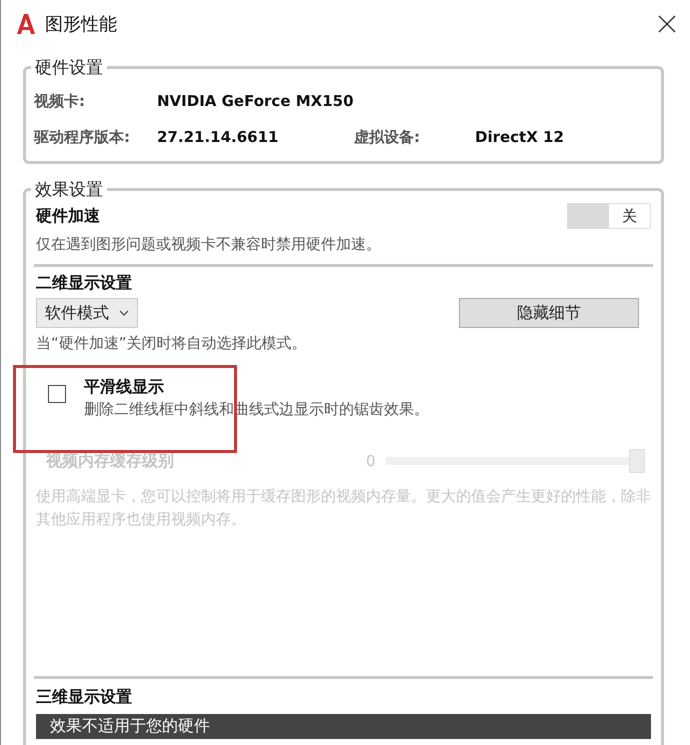  I want to click on description-text: 仅在遇到图形问题或视频卡不兼容时禁用硬件加速。, so click(209, 244).